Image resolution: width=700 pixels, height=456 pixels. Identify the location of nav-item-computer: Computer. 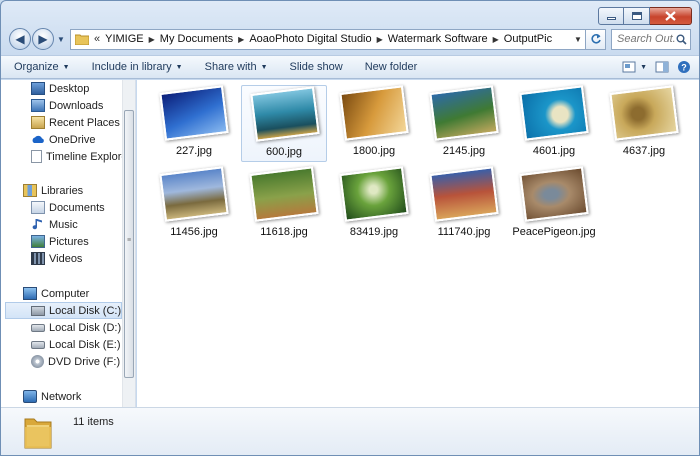
(56, 293).